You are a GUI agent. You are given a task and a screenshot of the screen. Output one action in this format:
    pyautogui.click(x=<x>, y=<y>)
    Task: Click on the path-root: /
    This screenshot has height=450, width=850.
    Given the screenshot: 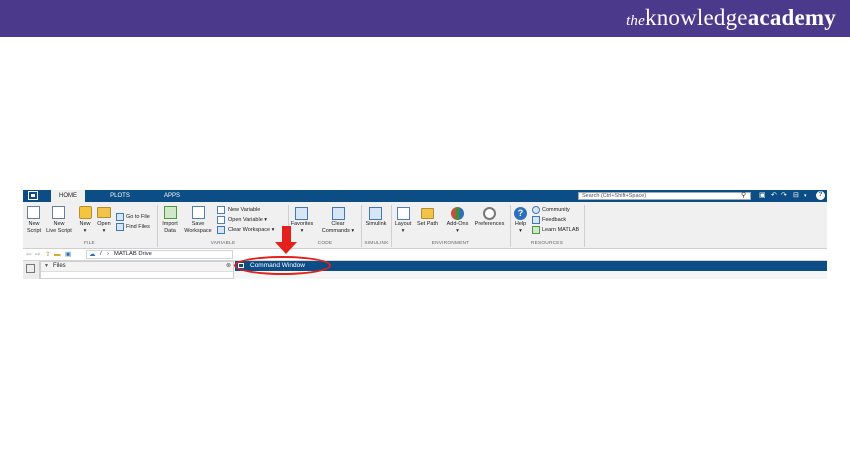 What is the action you would take?
    pyautogui.click(x=101, y=254)
    